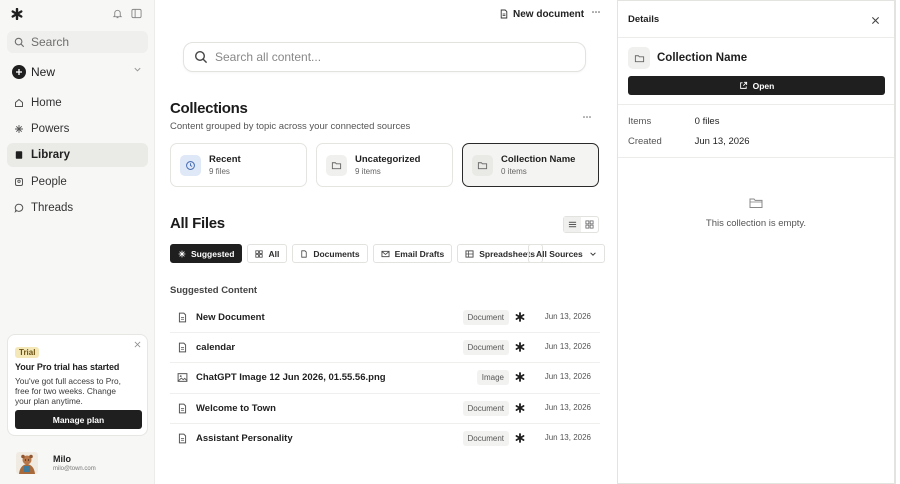  Describe the element at coordinates (385, 409) in the screenshot. I see `file-row: Welcome to Town Document Jun 13, 2026` at that location.